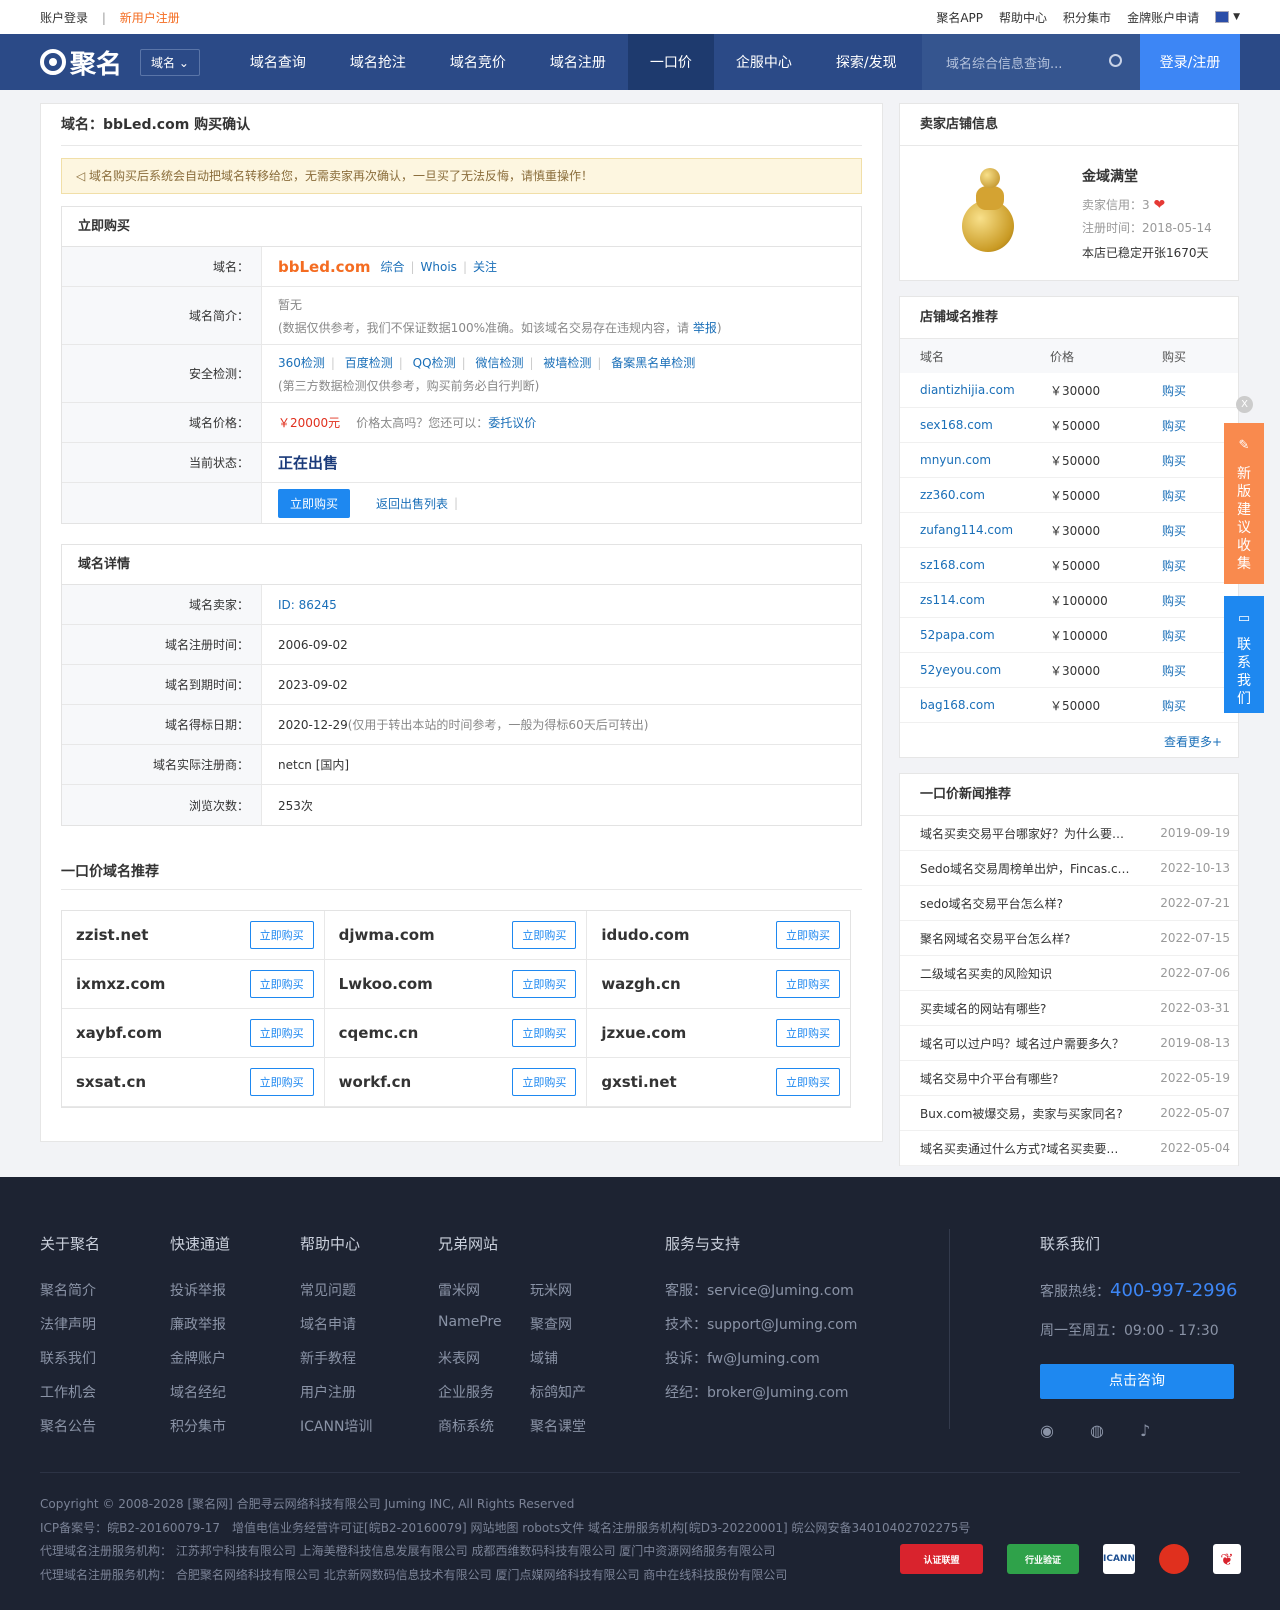 This screenshot has height=1610, width=1280. I want to click on search-icon, so click(1115, 60).